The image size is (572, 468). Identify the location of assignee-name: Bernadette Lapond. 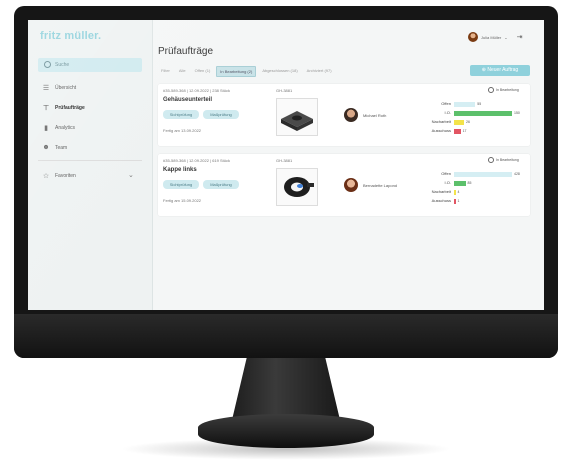
(380, 185).